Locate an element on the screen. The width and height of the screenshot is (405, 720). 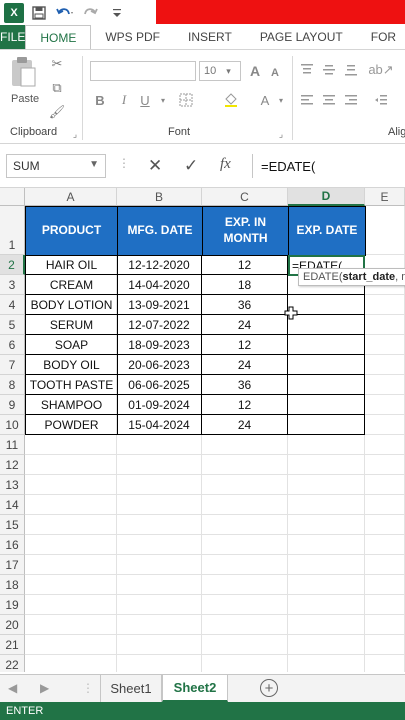
row-header: 4 is located at coordinates (12, 305).